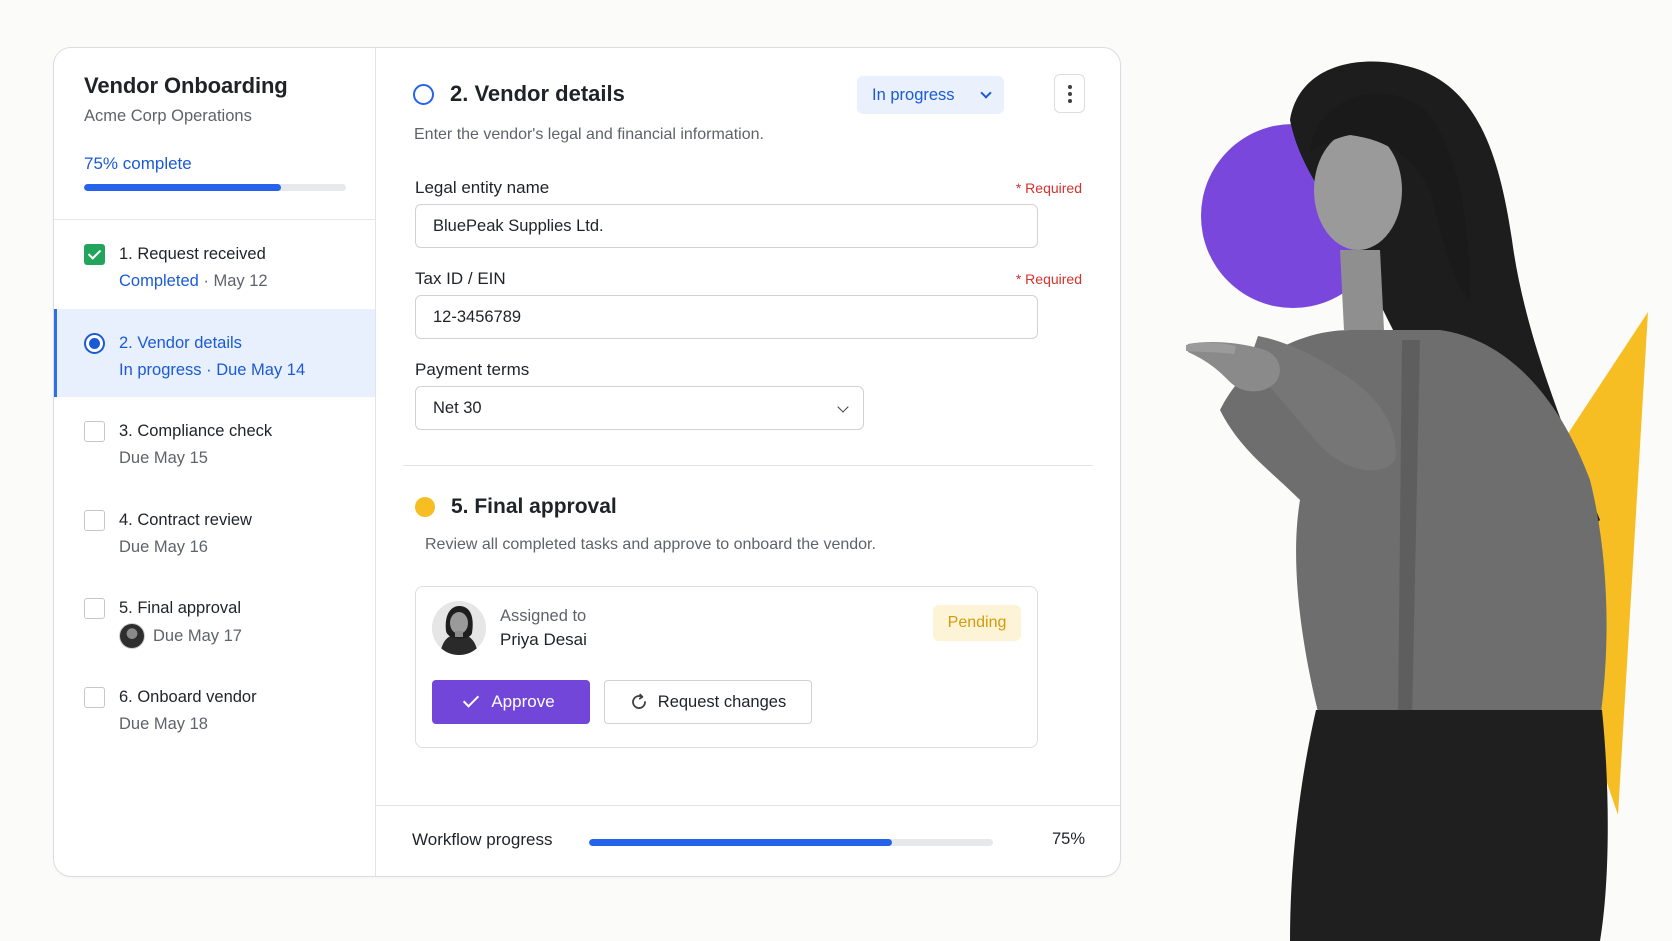 The image size is (1672, 941). What do you see at coordinates (214, 530) in the screenshot?
I see `step-contract-review: 4. Contract review Due May 16` at bounding box center [214, 530].